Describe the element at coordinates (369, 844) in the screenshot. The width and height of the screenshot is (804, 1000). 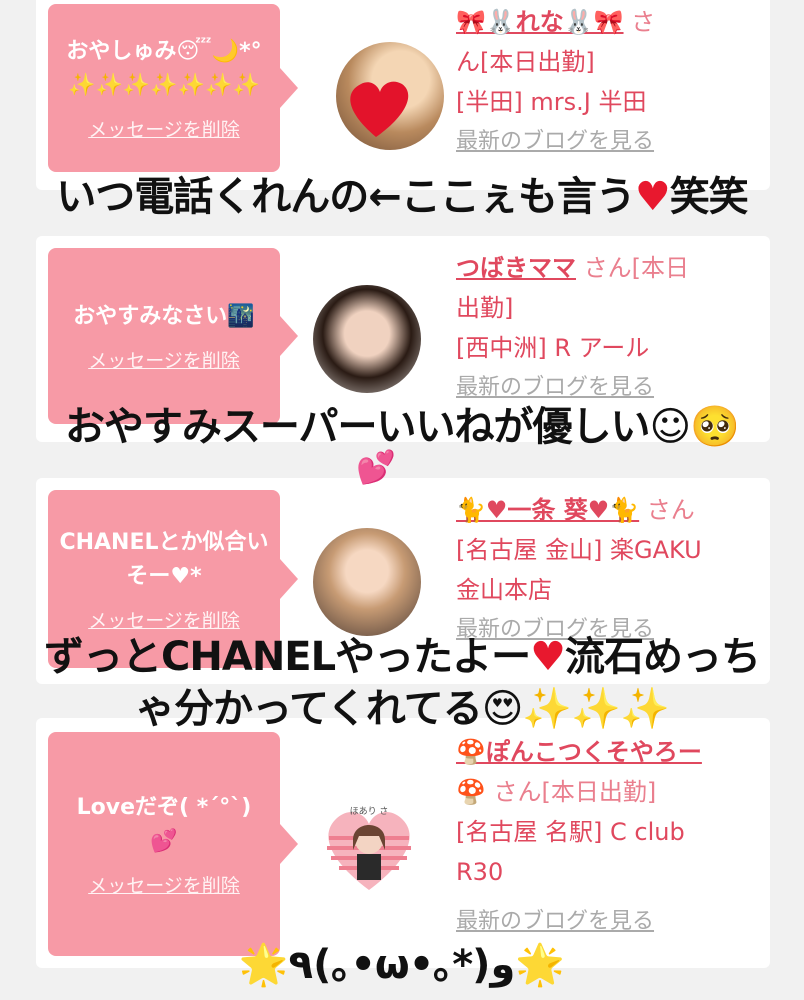
I see `avatar: ほあり さ` at that location.